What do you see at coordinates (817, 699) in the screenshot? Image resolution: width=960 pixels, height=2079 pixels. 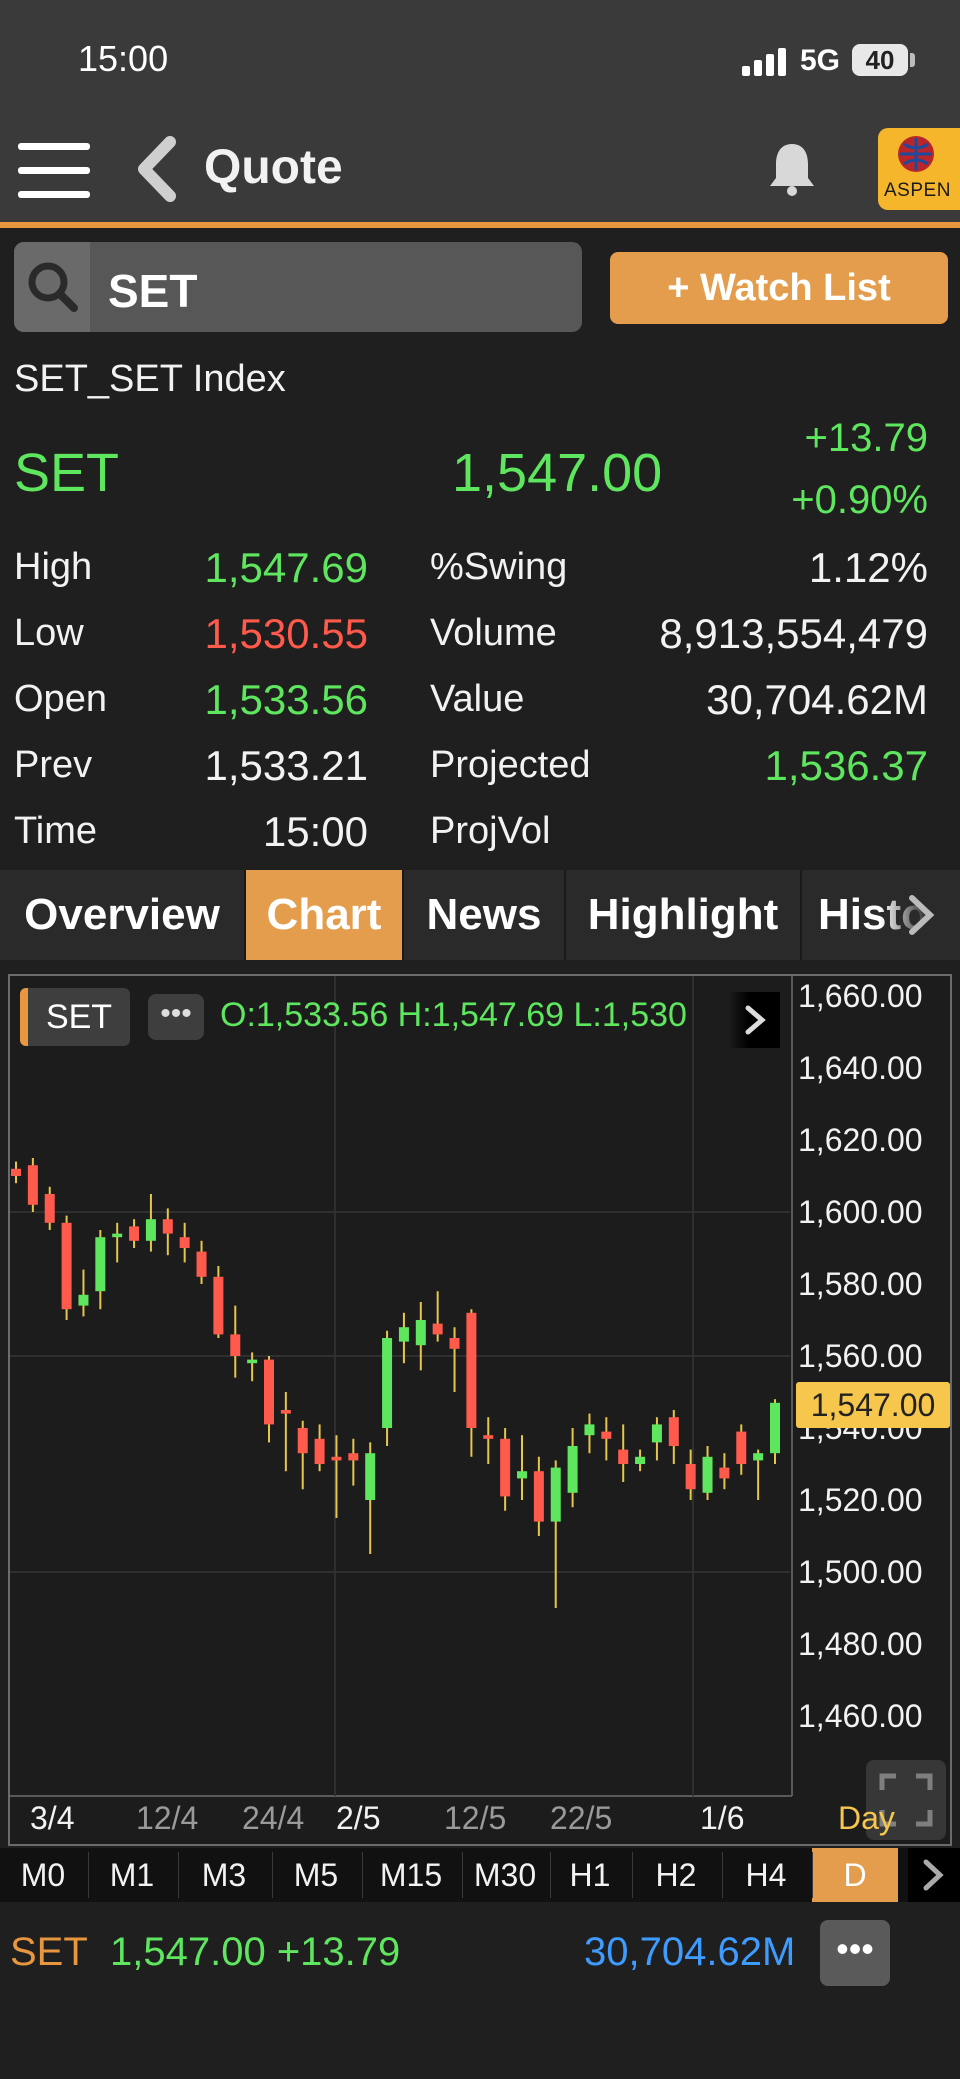 I see `stat-value-value: 30,704.62M` at bounding box center [817, 699].